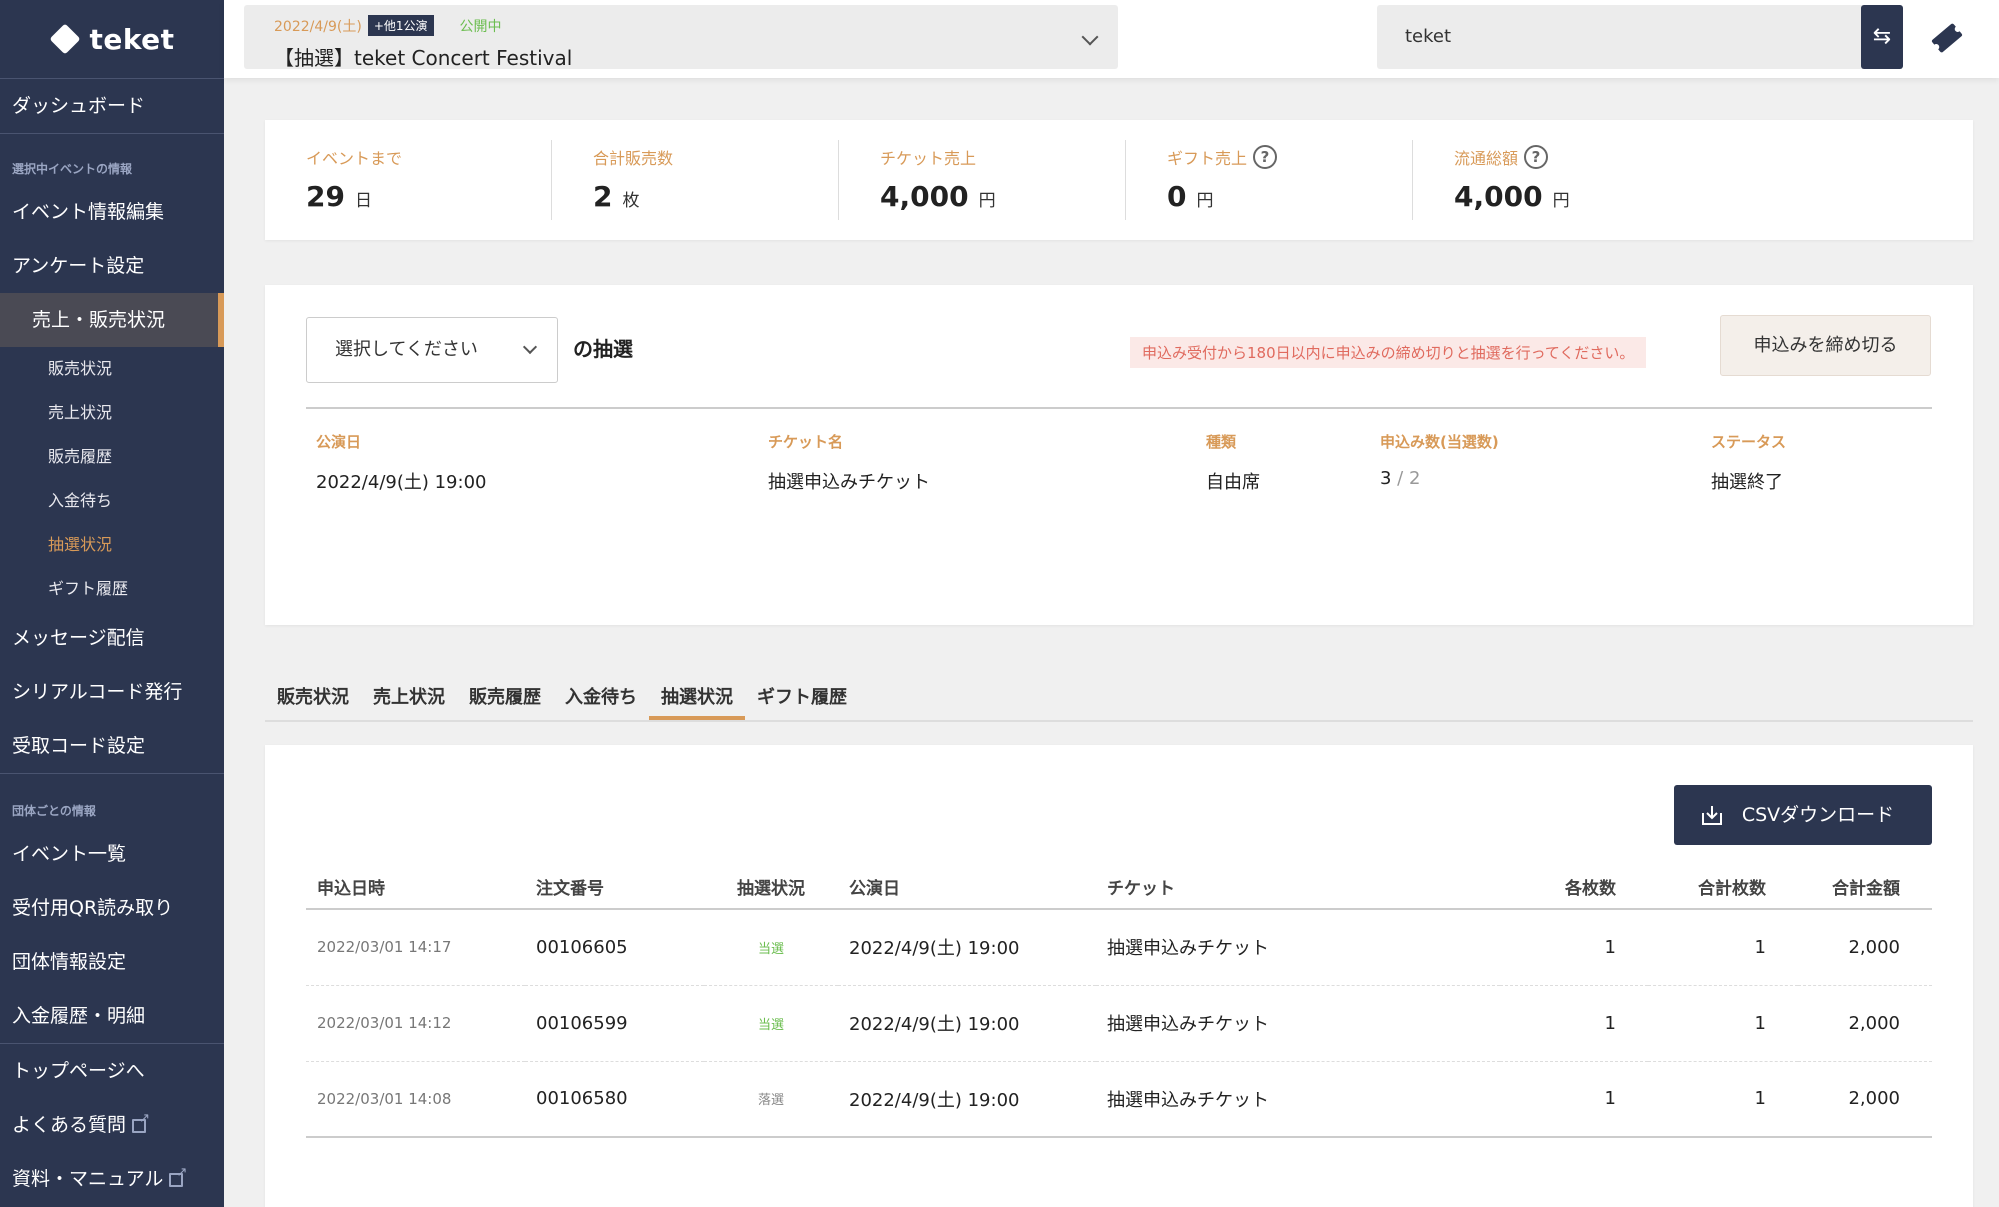 The image size is (1999, 1207). Describe the element at coordinates (505, 699) in the screenshot. I see `tab-history: 販売履歴` at that location.